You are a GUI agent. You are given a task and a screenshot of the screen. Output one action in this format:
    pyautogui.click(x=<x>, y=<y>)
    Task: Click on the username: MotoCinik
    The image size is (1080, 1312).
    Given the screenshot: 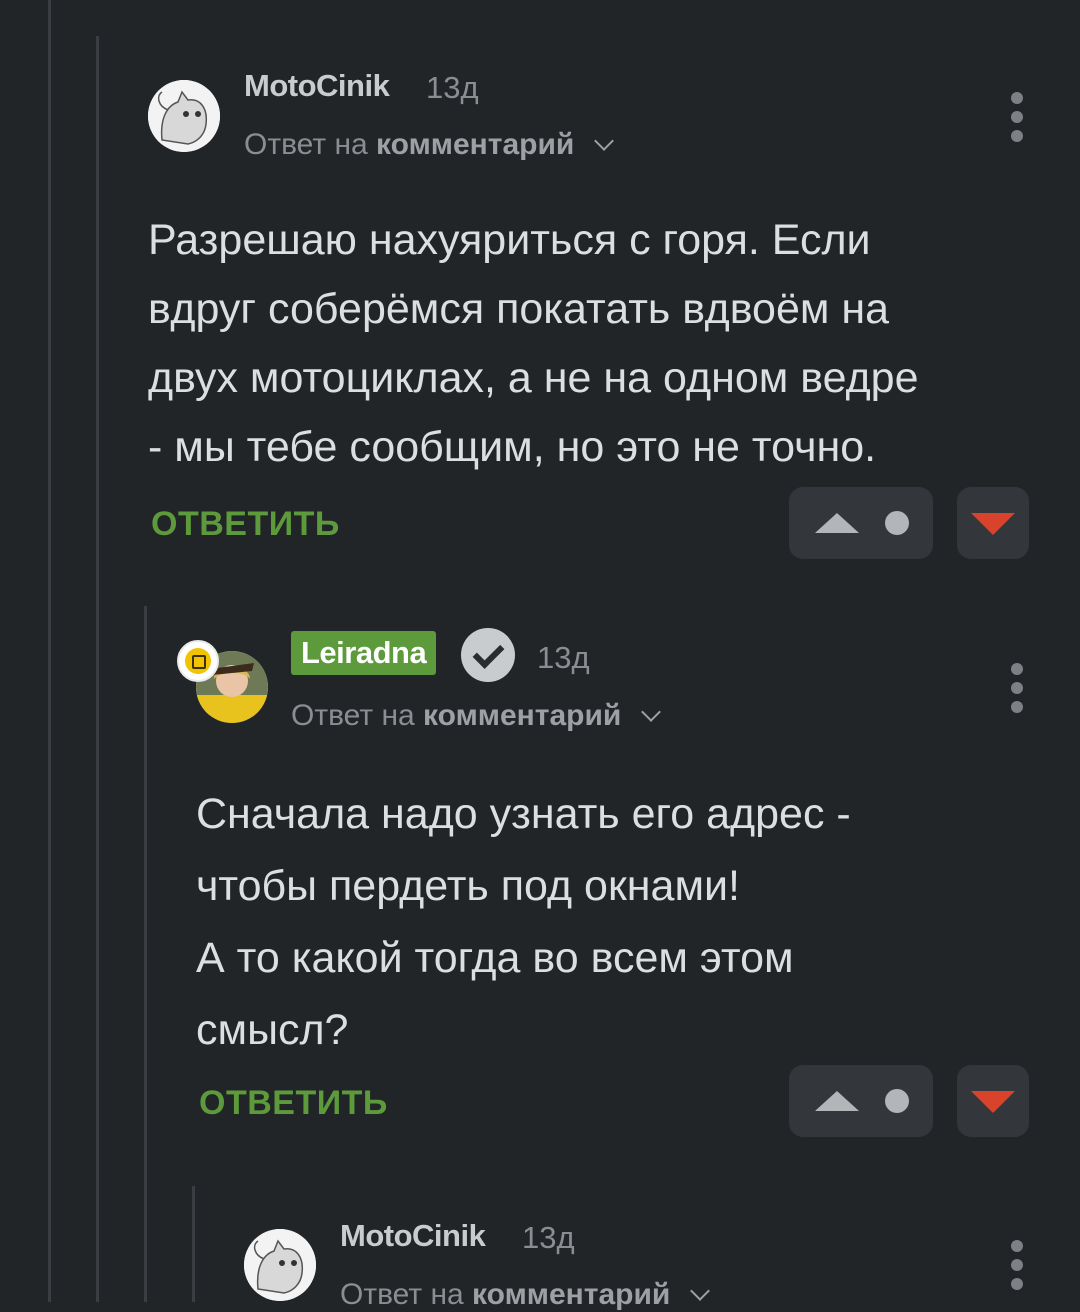 What is the action you would take?
    pyautogui.click(x=413, y=1236)
    